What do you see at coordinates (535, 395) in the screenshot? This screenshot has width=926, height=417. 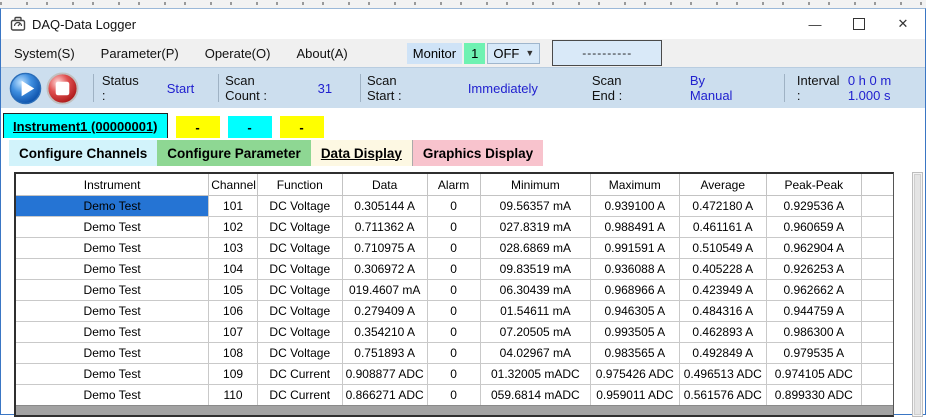 I see `cell-minimum: 059.6814 mADC` at bounding box center [535, 395].